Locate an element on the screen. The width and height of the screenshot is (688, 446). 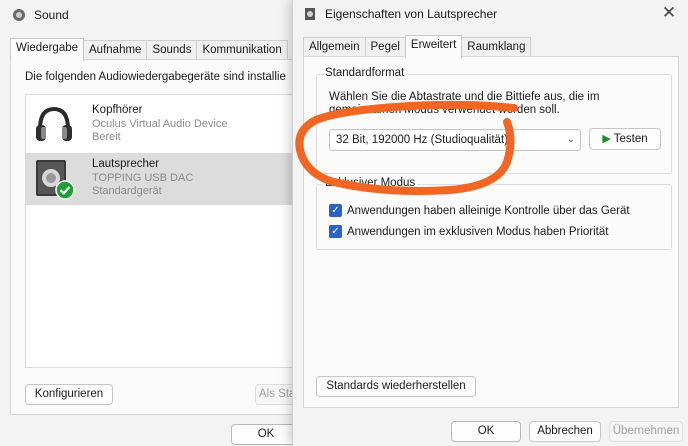
sound-ok-button: OK is located at coordinates (266, 434).